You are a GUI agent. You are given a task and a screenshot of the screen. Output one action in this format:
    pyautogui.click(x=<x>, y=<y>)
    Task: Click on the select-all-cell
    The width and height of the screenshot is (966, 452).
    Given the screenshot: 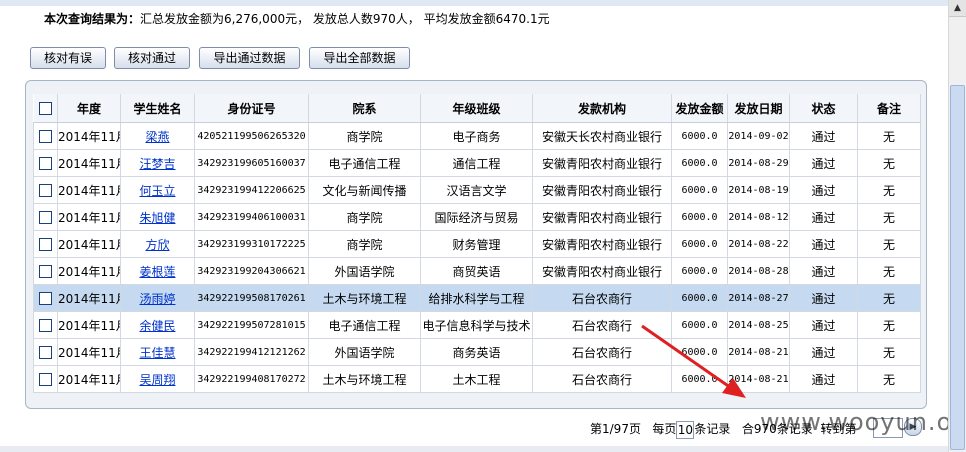 What is the action you would take?
    pyautogui.click(x=45, y=108)
    